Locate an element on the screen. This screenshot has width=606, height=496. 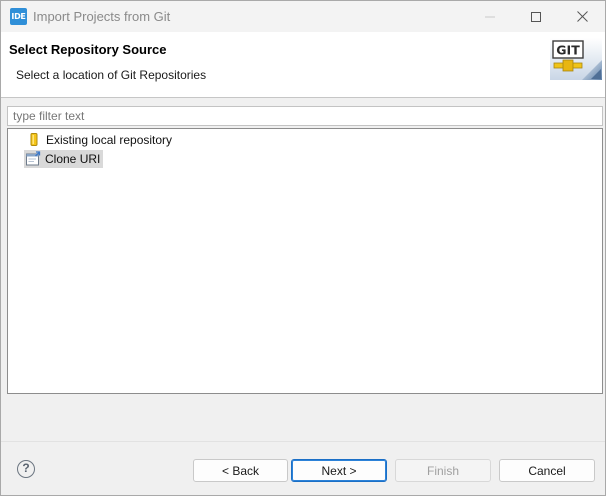
minimize-button is located at coordinates (490, 16).